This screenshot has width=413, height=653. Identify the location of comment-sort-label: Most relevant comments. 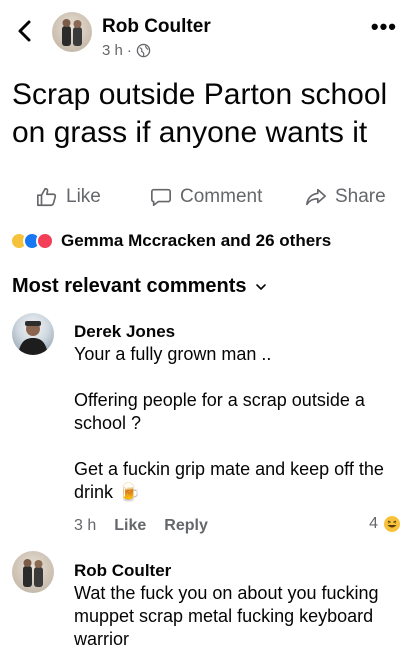
(129, 286).